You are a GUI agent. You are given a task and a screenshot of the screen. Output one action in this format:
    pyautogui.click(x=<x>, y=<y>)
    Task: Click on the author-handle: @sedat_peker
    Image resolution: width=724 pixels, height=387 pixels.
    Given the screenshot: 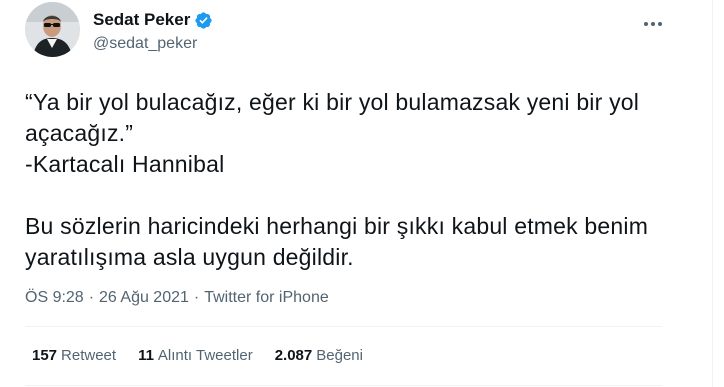 What is the action you would take?
    pyautogui.click(x=153, y=44)
    